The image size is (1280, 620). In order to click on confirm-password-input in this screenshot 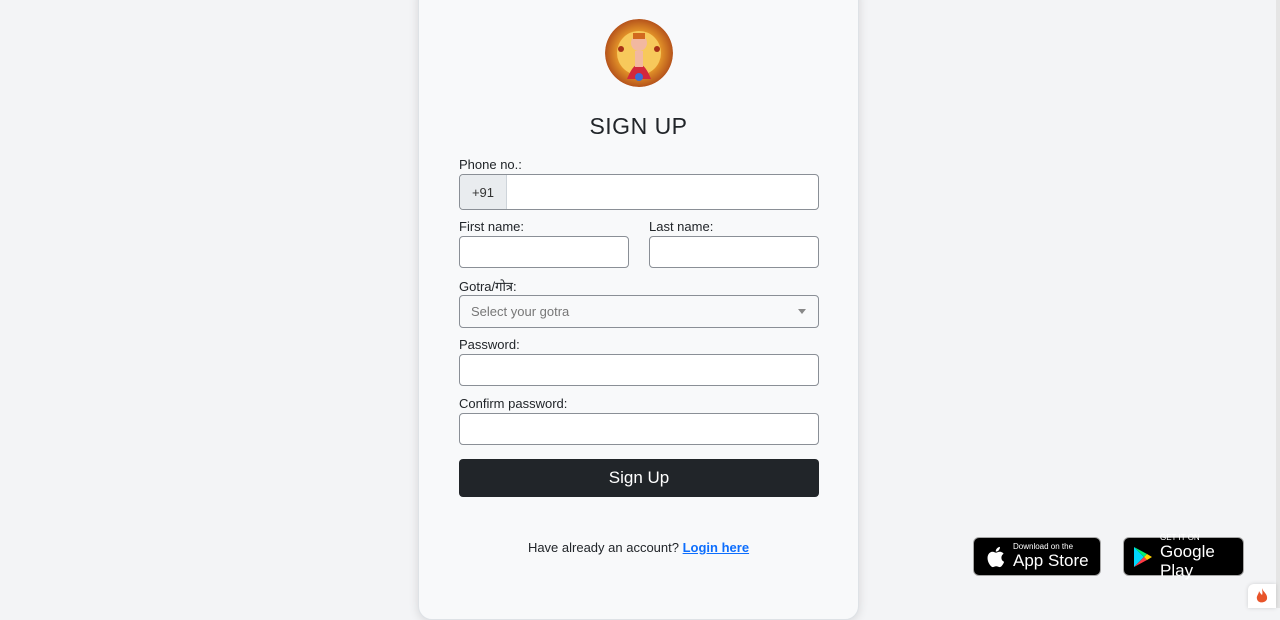, I will do `click(639, 429)`.